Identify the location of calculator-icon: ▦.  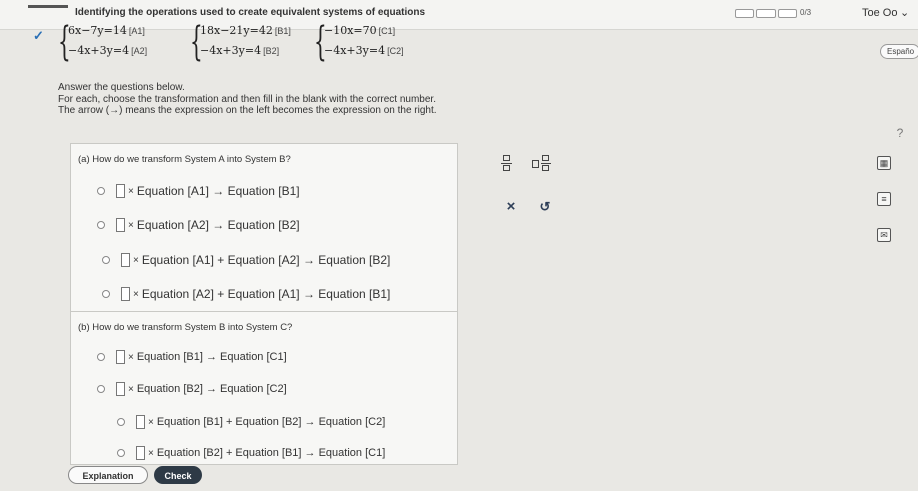
(884, 163).